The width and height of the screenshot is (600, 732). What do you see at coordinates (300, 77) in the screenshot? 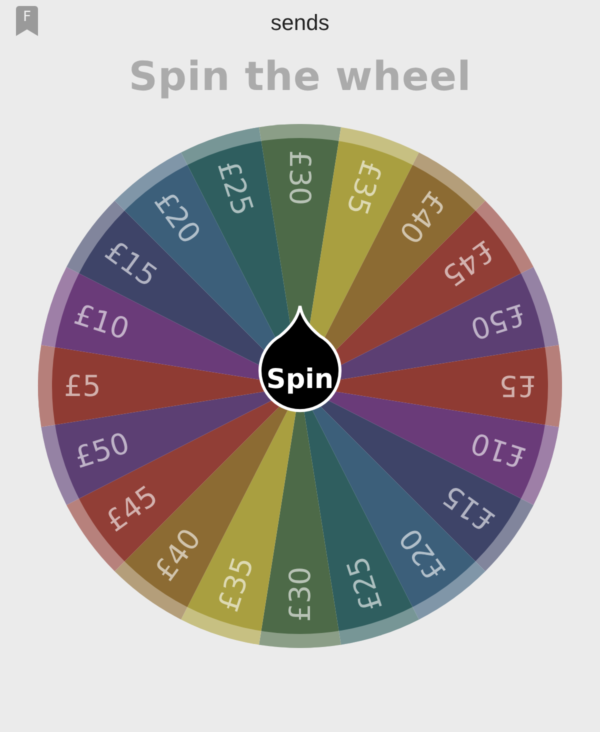
I see `heading: Spin the wheel` at bounding box center [300, 77].